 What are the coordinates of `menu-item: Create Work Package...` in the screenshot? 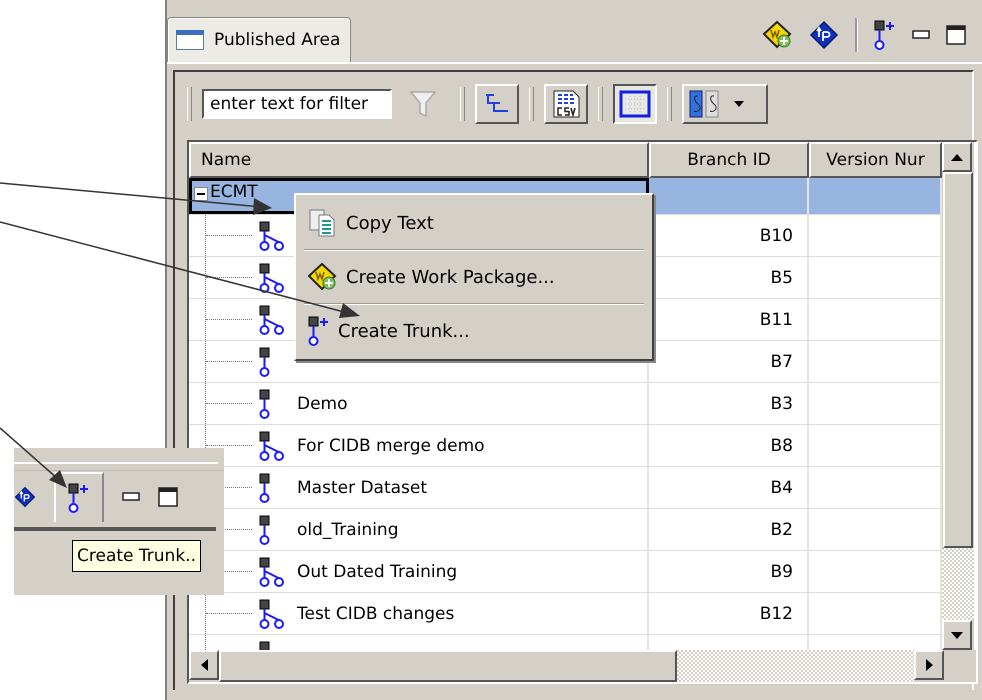 It's located at (474, 277).